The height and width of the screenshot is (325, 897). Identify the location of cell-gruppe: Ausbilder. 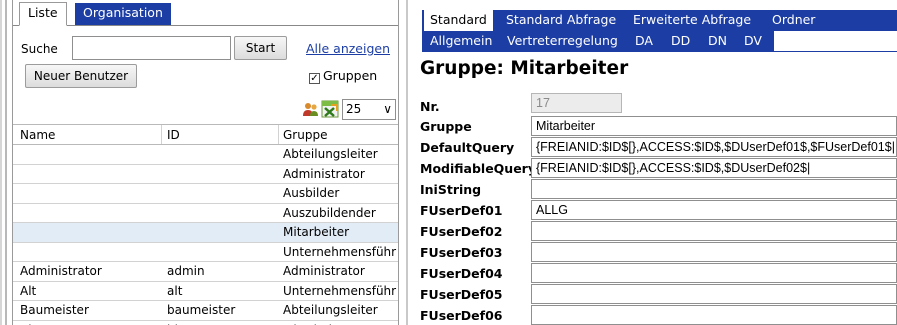
(311, 193).